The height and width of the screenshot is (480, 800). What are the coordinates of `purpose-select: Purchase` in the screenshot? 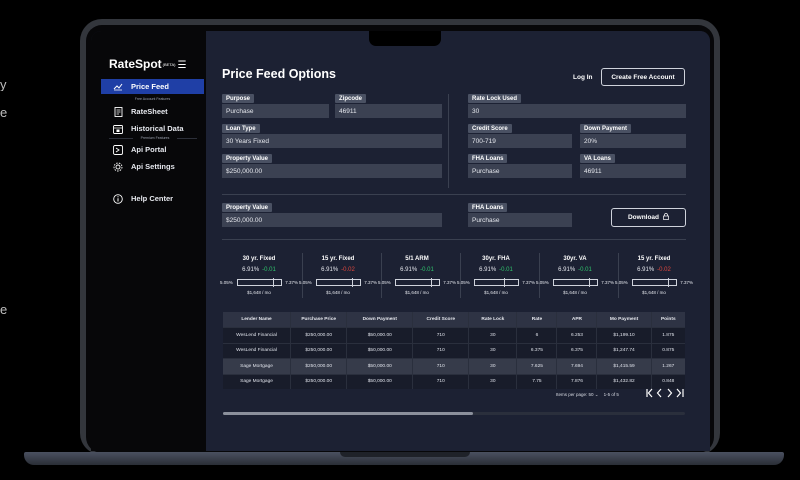 It's located at (275, 111).